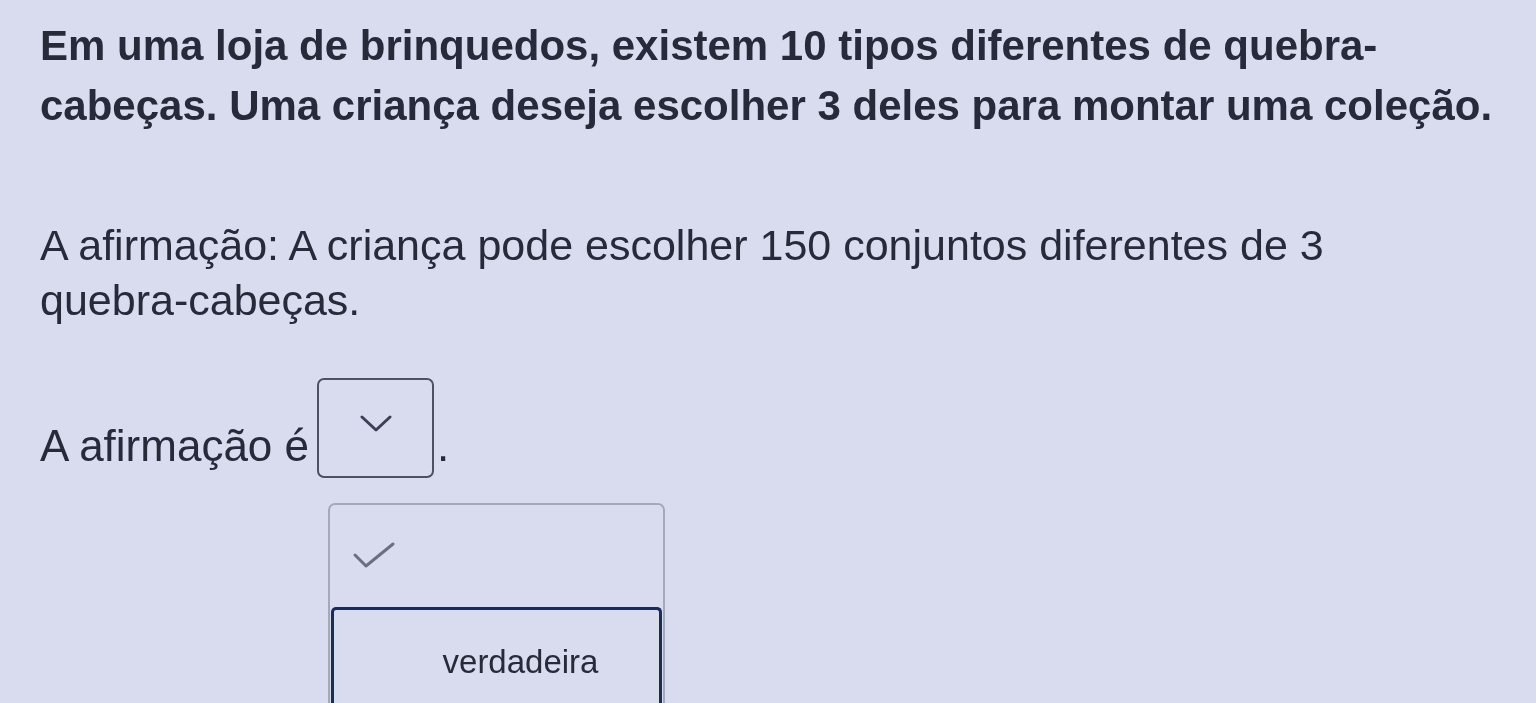  I want to click on question-text: Em uma loja de brinquedos, existem 10 tipos diferentes de quebra-cabeças. Uma criança deseja escolher 3 deles para montar uma coleção., so click(767, 76).